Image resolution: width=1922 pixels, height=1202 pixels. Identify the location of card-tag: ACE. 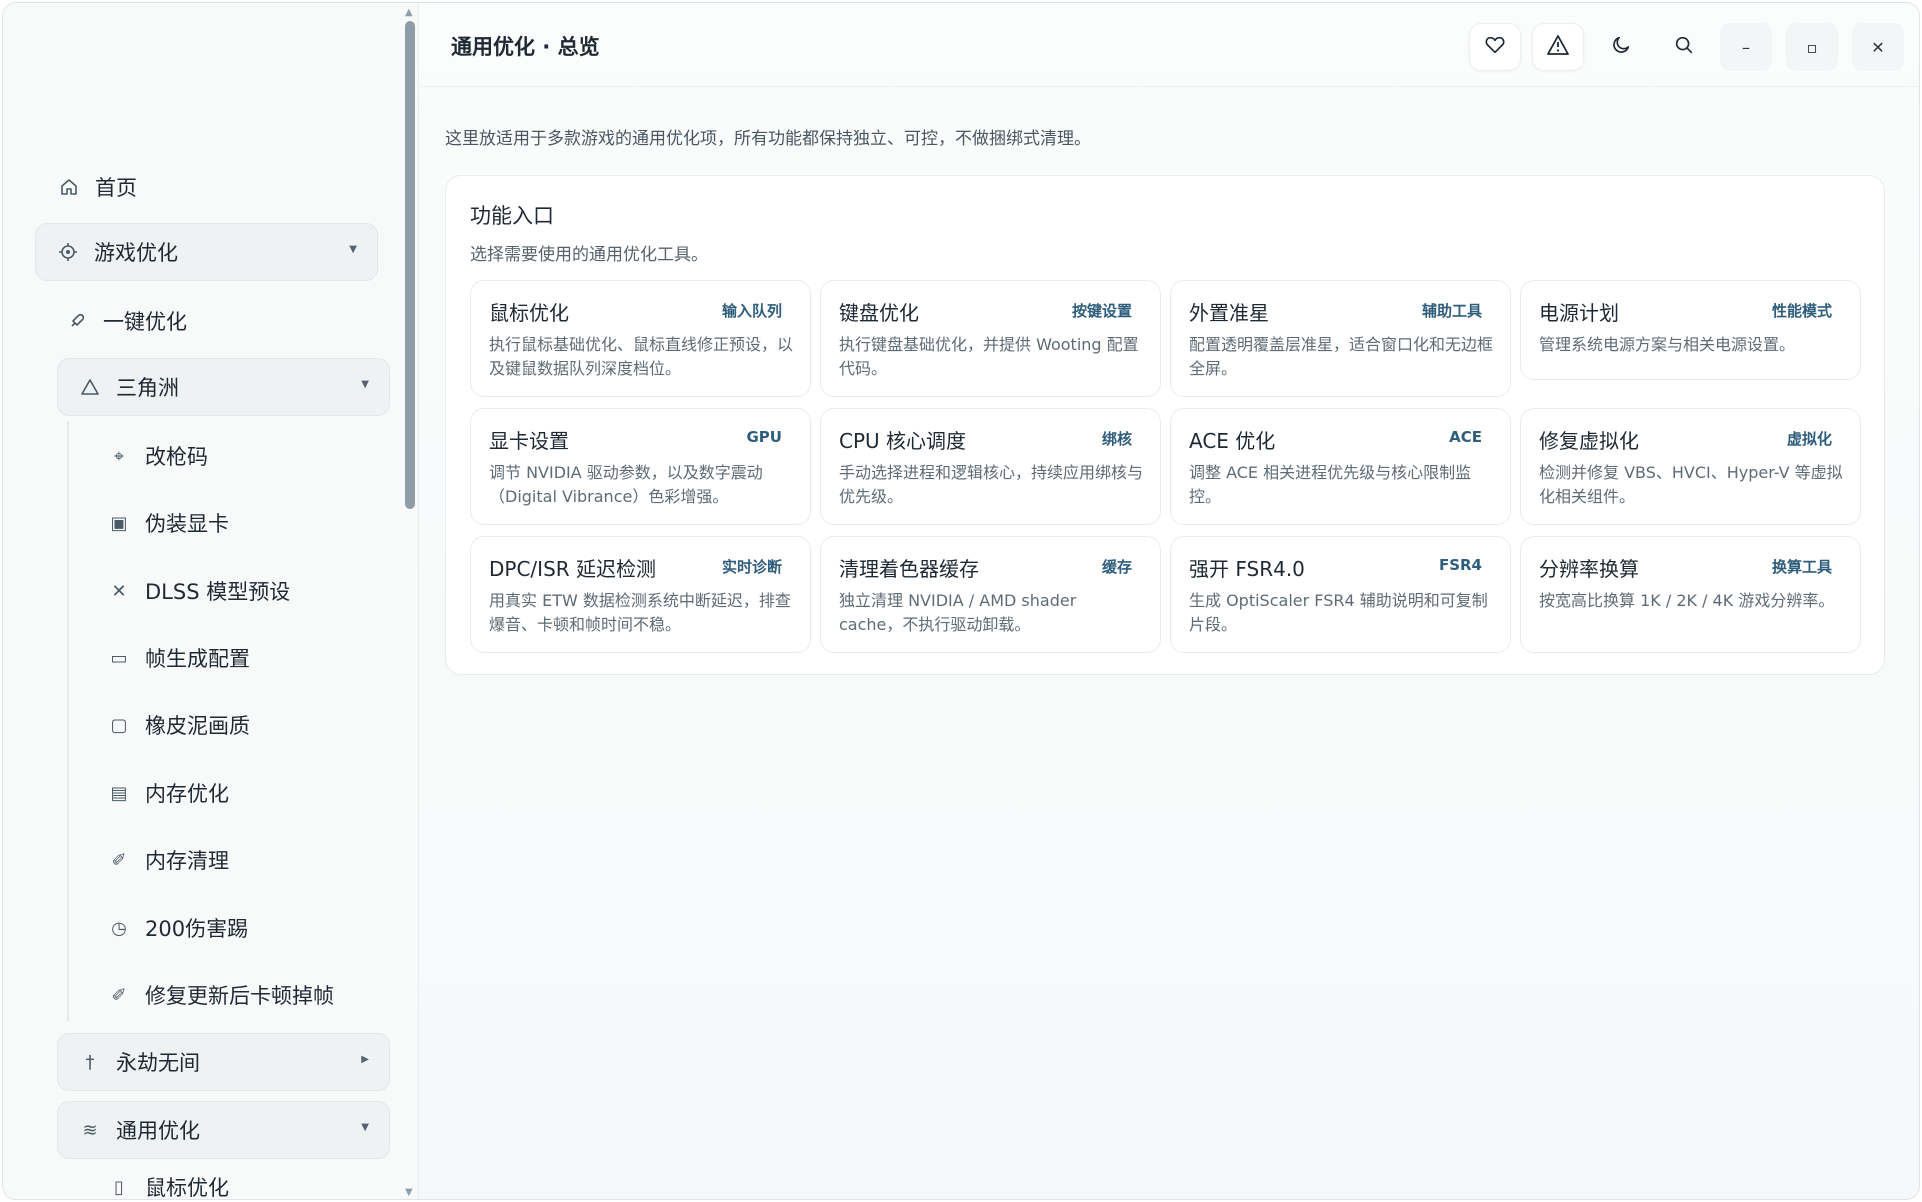
(1465, 437).